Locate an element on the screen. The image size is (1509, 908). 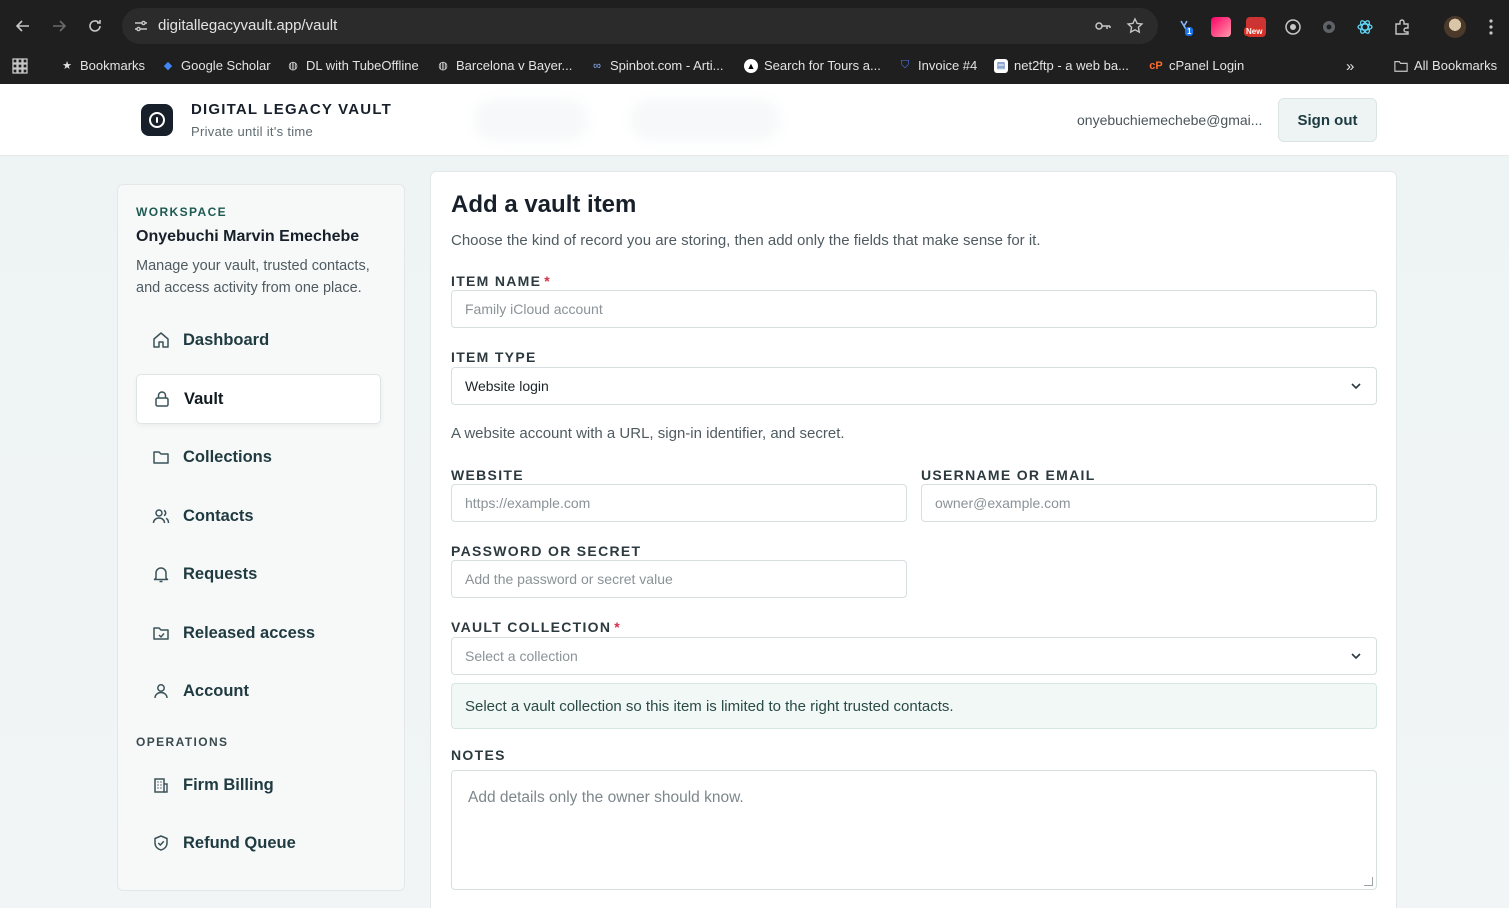
extension-gear-icon is located at coordinates (1329, 27).